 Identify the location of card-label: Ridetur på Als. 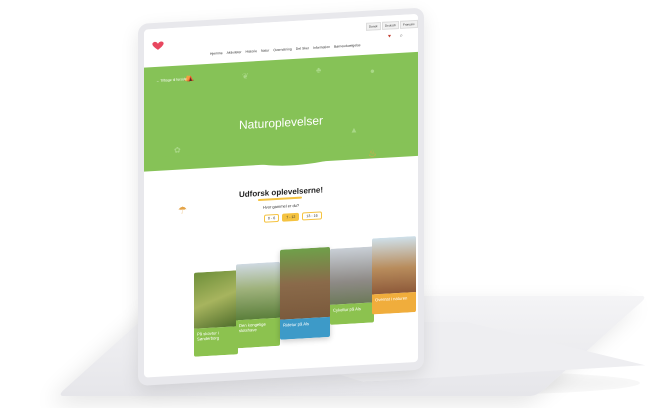
(305, 328).